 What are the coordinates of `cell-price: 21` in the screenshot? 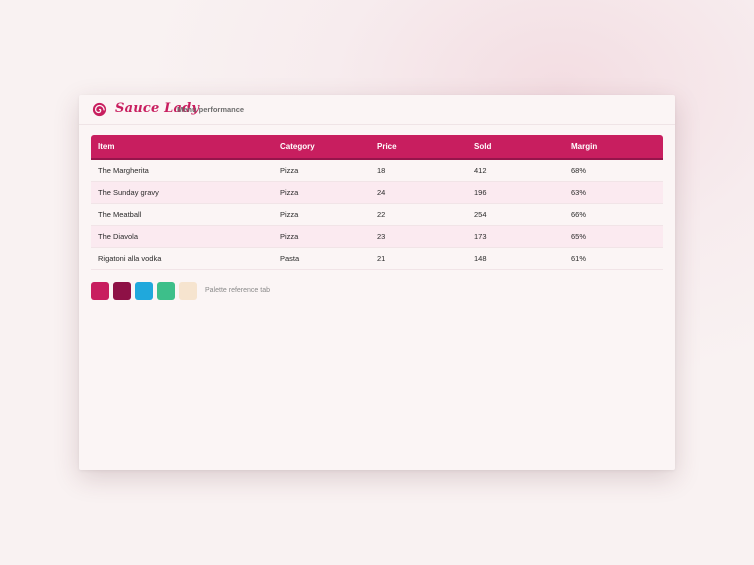 It's located at (418, 258).